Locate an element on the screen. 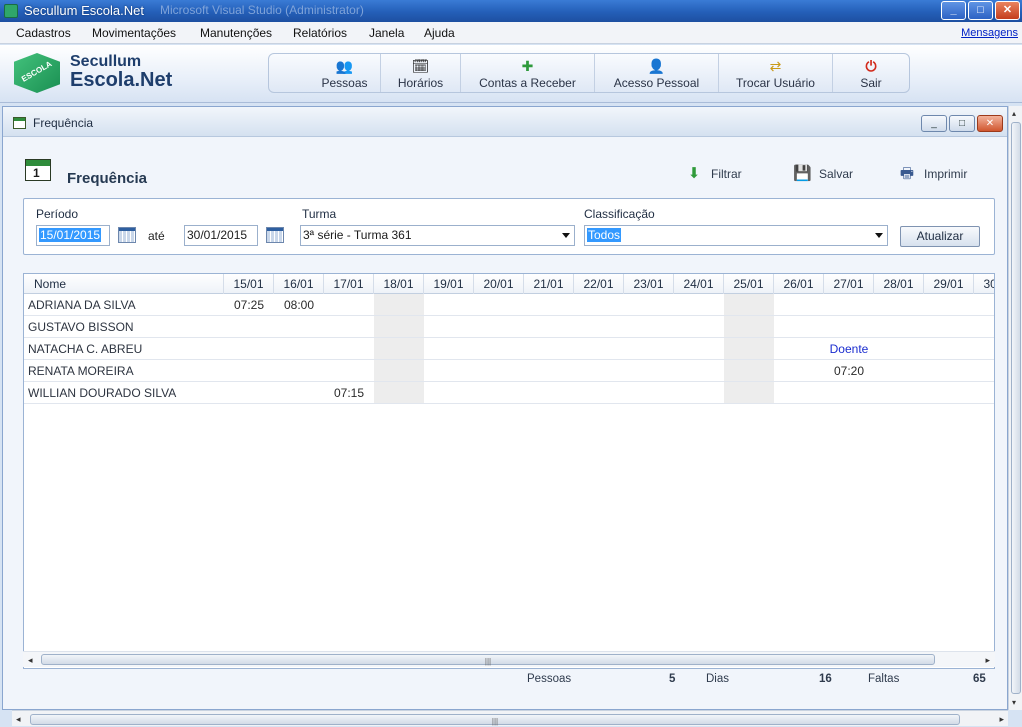  column-header-day: 24/01 is located at coordinates (699, 284).